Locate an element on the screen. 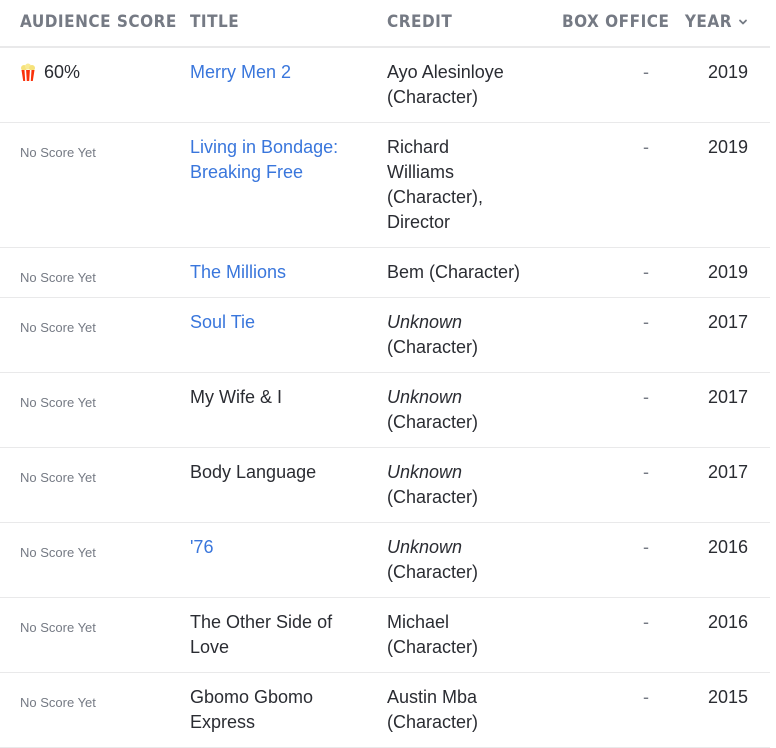 The image size is (776, 748). credit-name: Ayo Alesinloye is located at coordinates (445, 72).